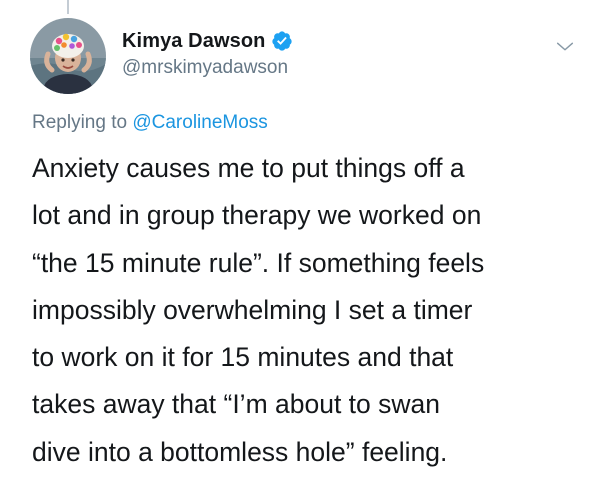  What do you see at coordinates (258, 262) in the screenshot?
I see `tweet-text-line: “the 15 minute rule”. If something feels` at bounding box center [258, 262].